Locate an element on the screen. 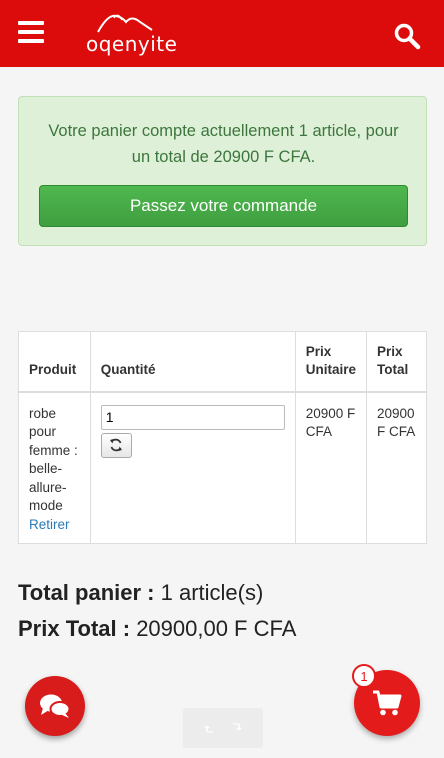 The image size is (444, 758). search-icon is located at coordinates (407, 36).